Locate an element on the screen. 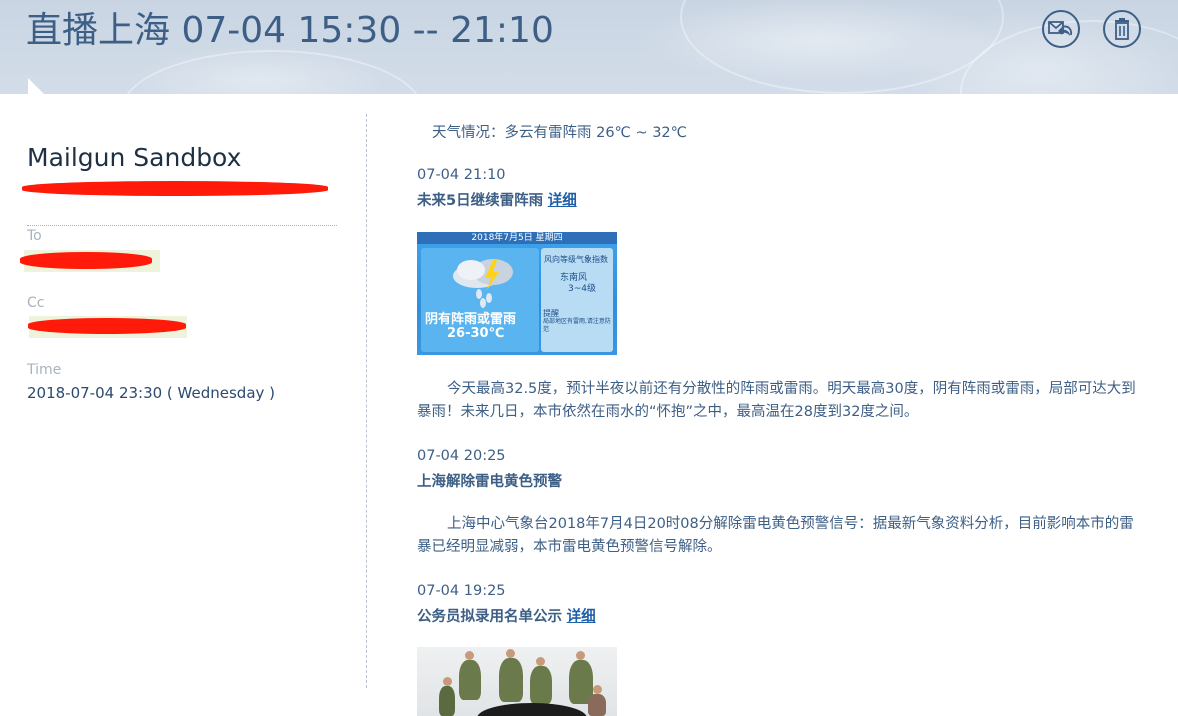 The image size is (1178, 716). item-headline: 上海解除雷电黄色预警 is located at coordinates (489, 482).